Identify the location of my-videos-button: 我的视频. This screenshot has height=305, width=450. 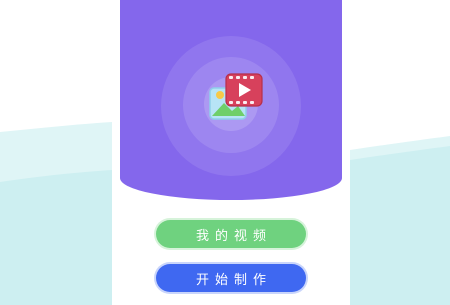
(231, 234).